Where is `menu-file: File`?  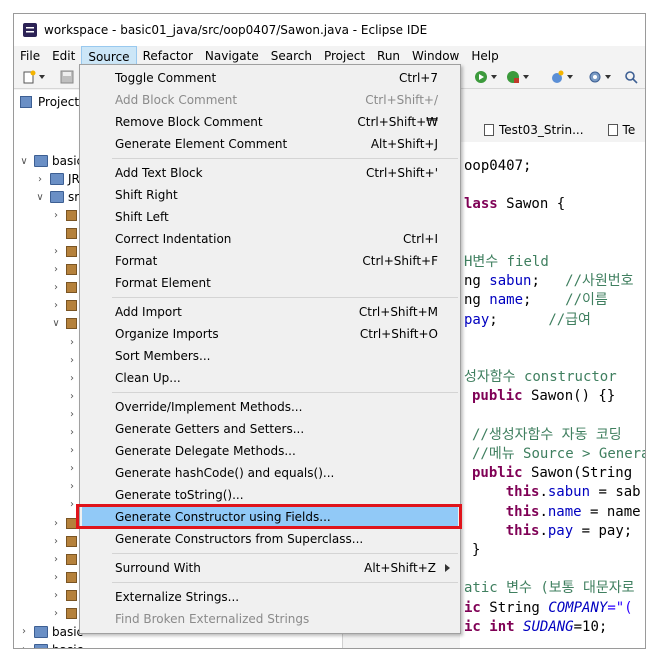
menu-file: File is located at coordinates (30, 56).